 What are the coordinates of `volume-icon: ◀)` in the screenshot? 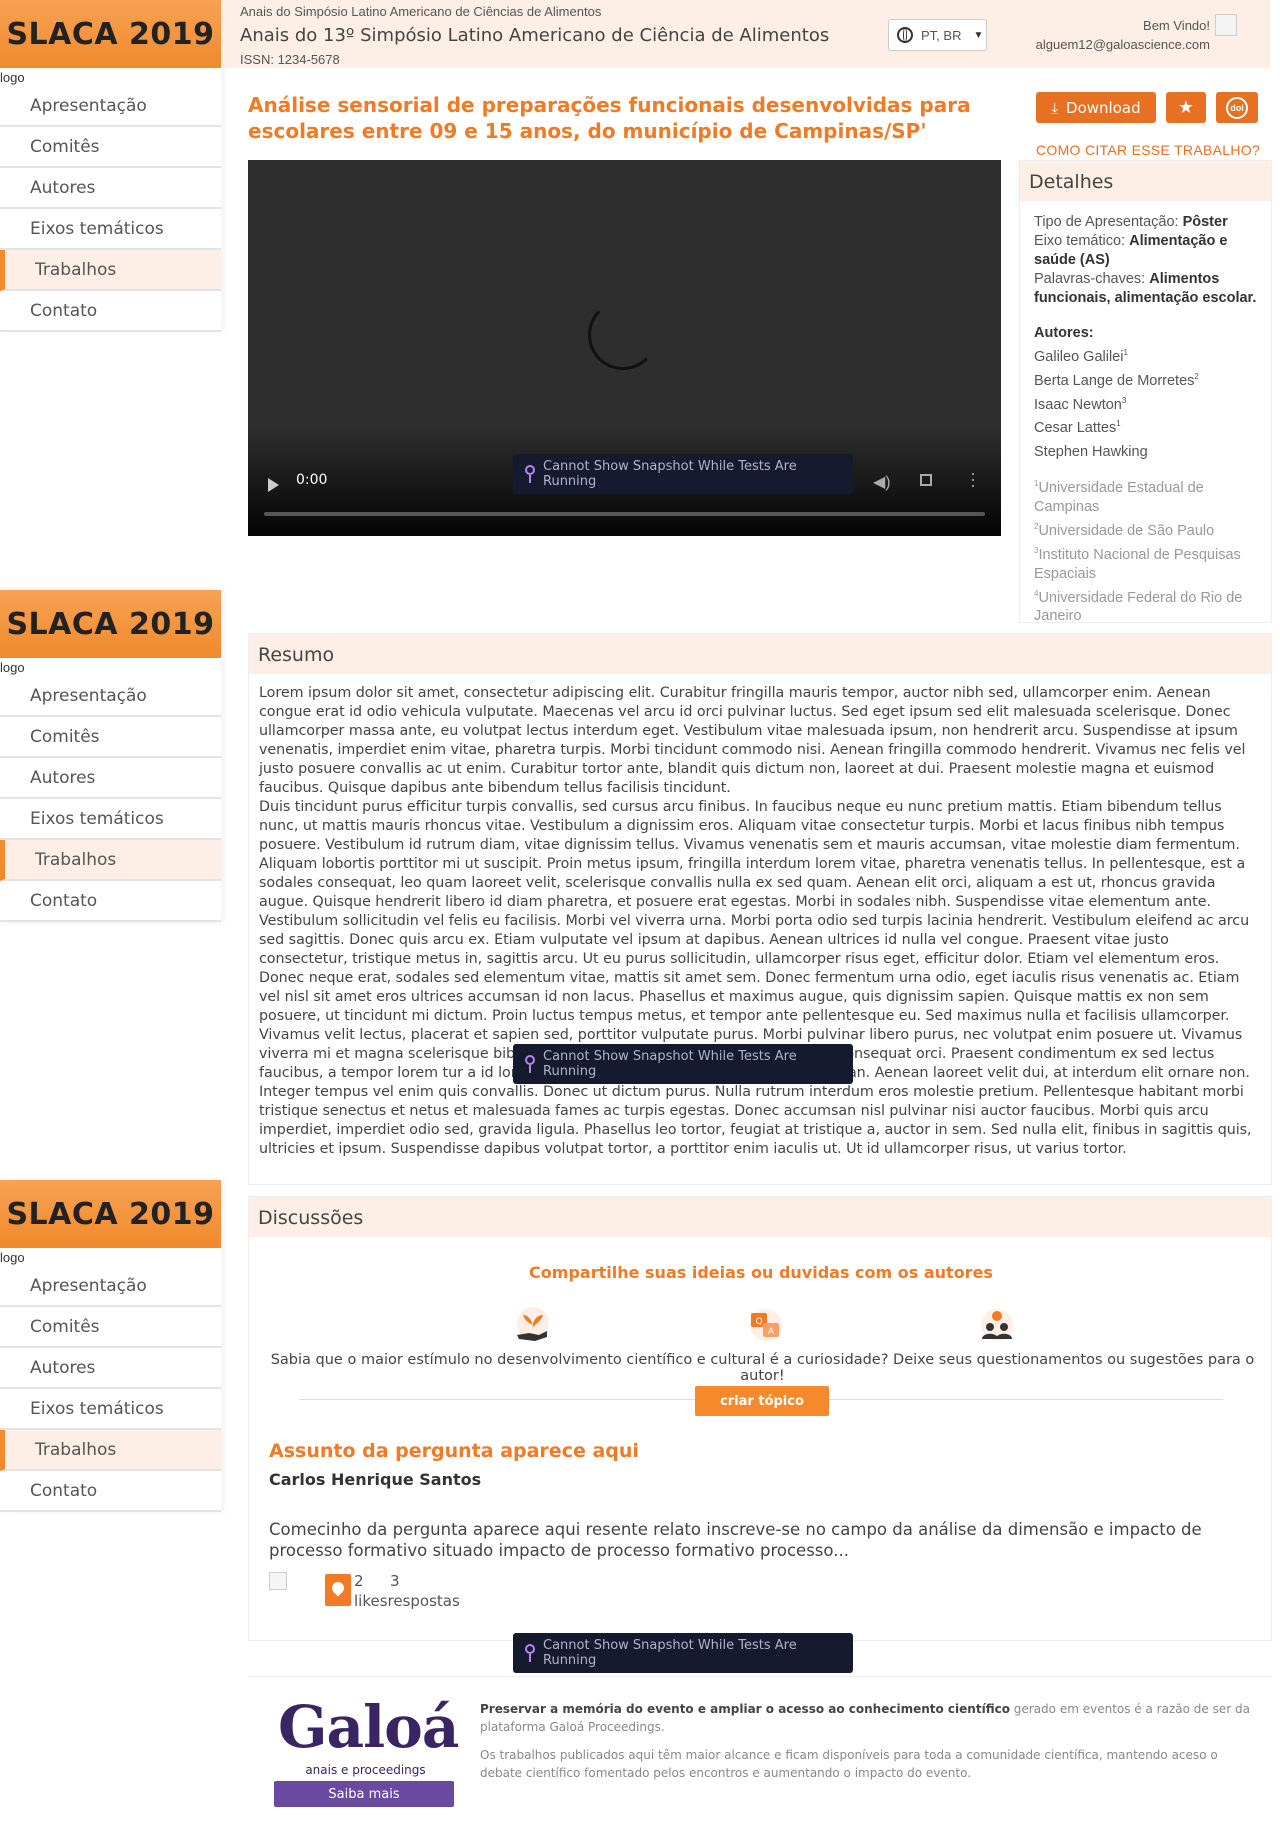 It's located at (882, 482).